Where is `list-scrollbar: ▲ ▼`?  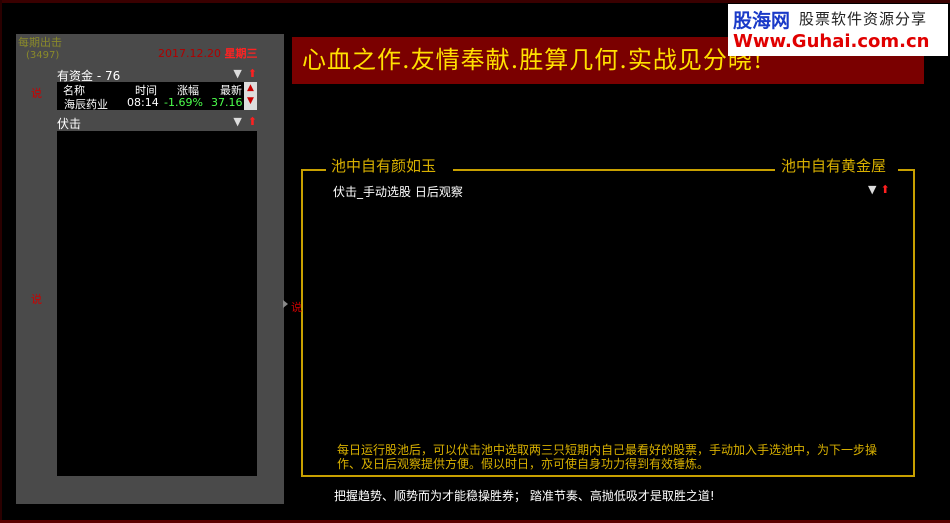 list-scrollbar: ▲ ▼ is located at coordinates (250, 96).